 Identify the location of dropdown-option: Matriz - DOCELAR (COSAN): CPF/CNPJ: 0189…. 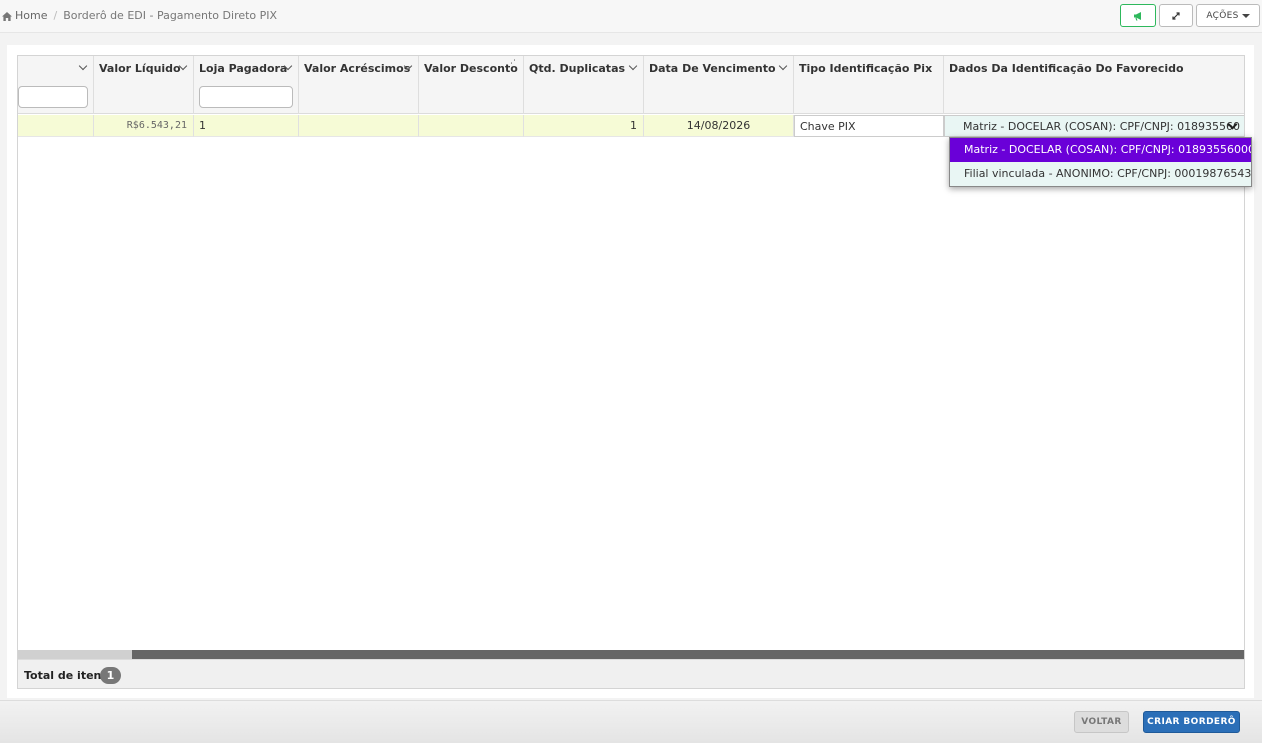
(1100, 150).